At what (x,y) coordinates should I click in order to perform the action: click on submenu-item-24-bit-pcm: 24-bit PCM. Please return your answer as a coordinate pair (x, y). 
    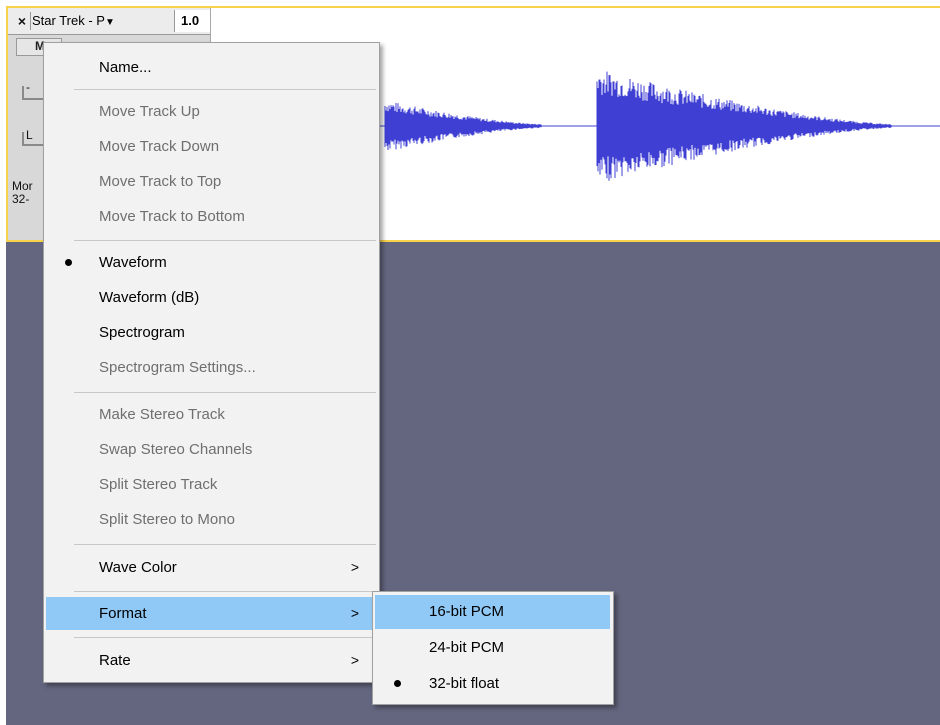
    Looking at the image, I should click on (492, 648).